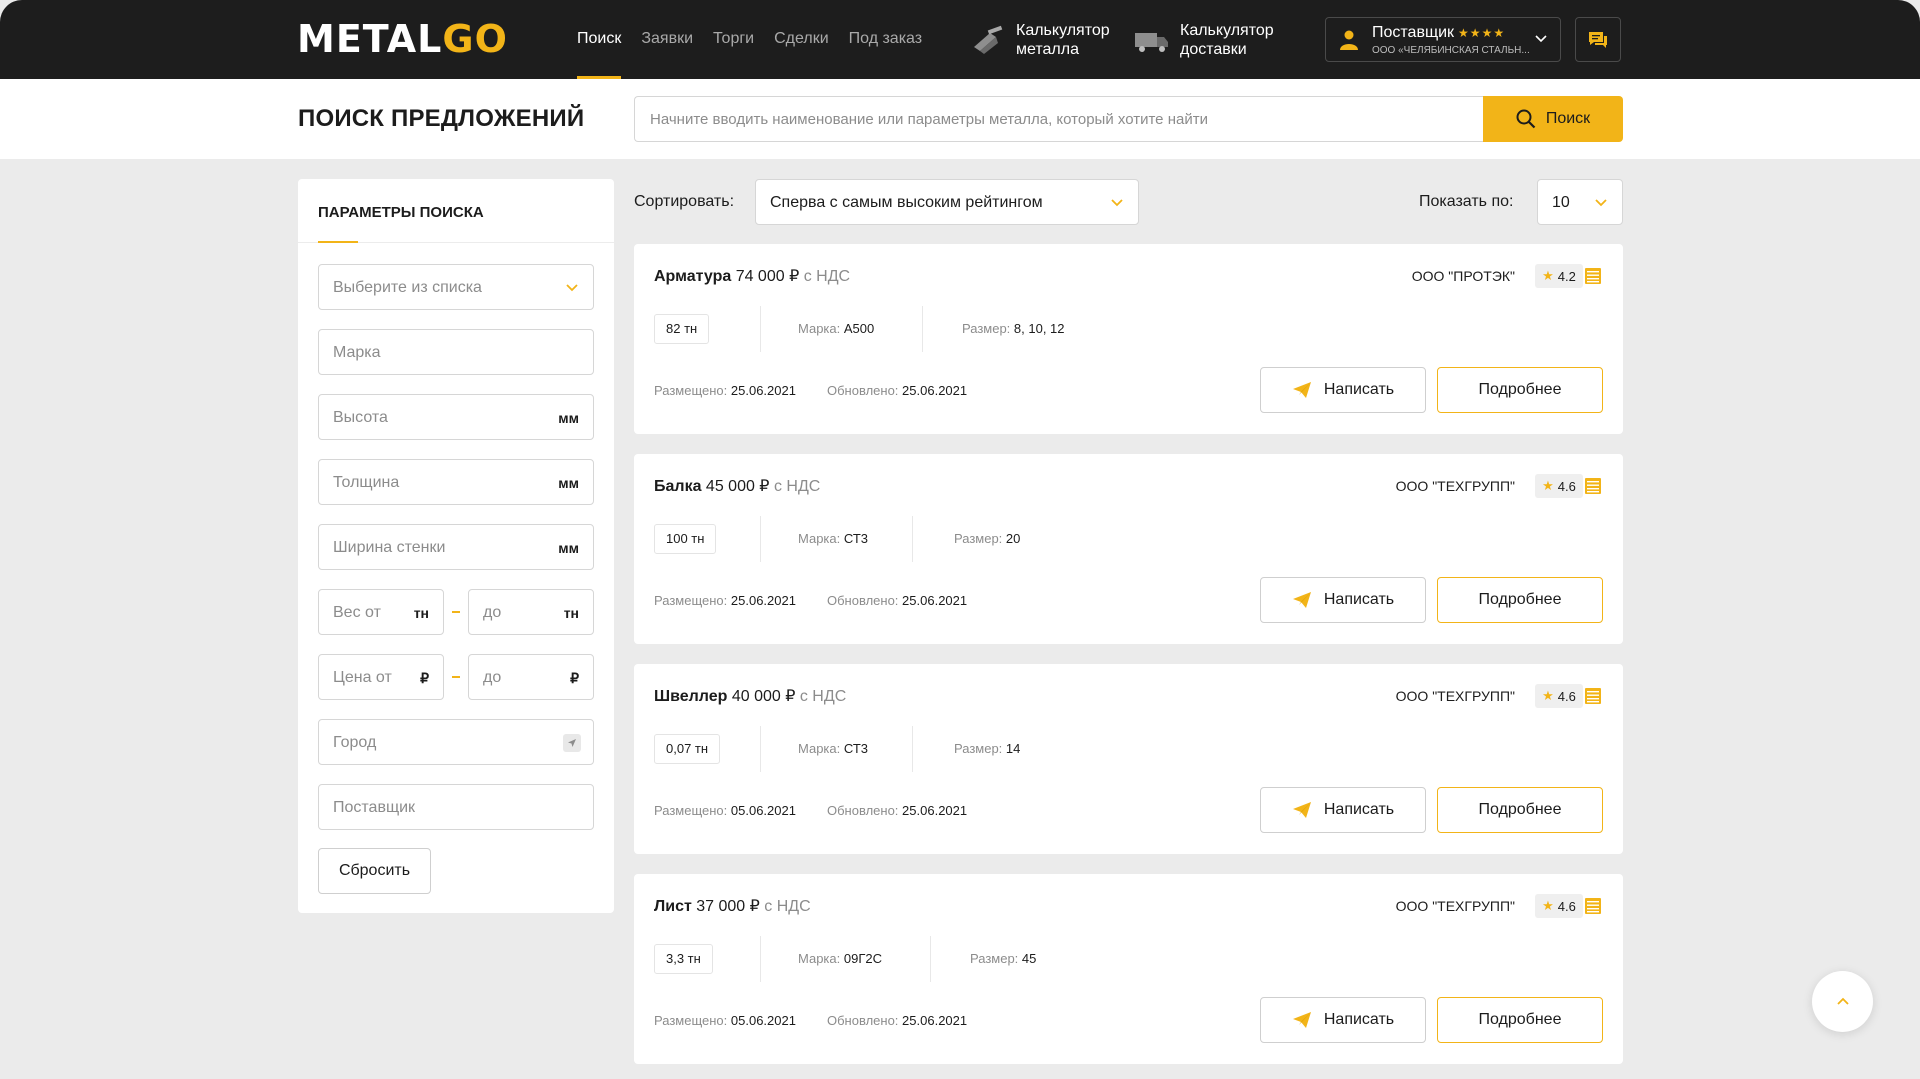  What do you see at coordinates (1463, 276) in the screenshot?
I see `offer-supplier: ООО "ПРОТЭК"` at bounding box center [1463, 276].